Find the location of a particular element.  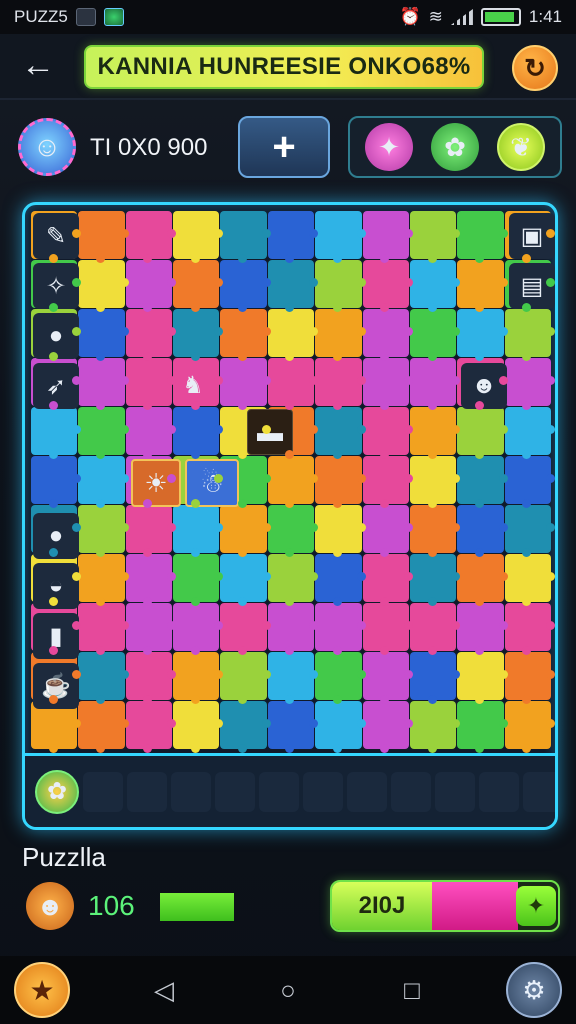

puzzle-settings-icon: ⚙ is located at coordinates (534, 990).